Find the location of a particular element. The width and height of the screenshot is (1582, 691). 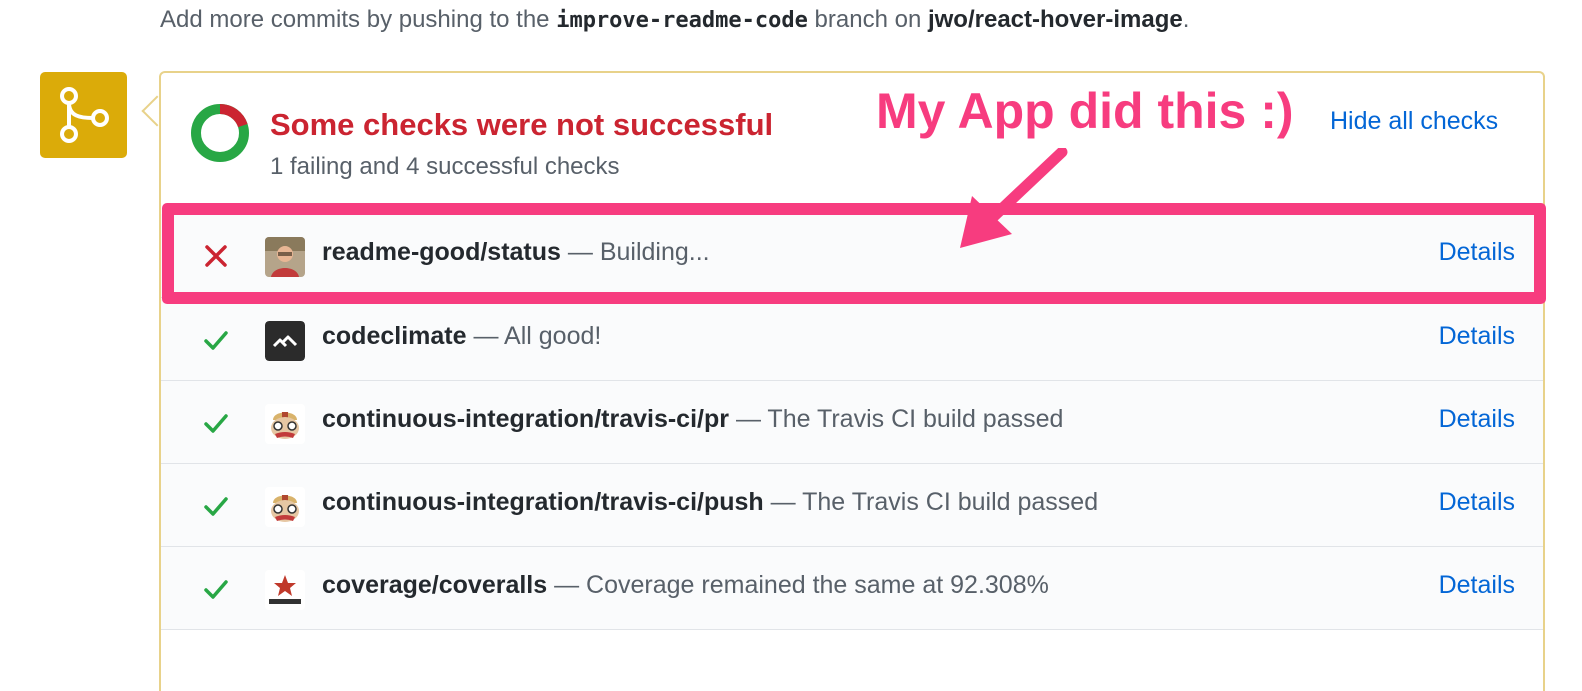

checks-summary-title: Some checks were not successful is located at coordinates (522, 124).